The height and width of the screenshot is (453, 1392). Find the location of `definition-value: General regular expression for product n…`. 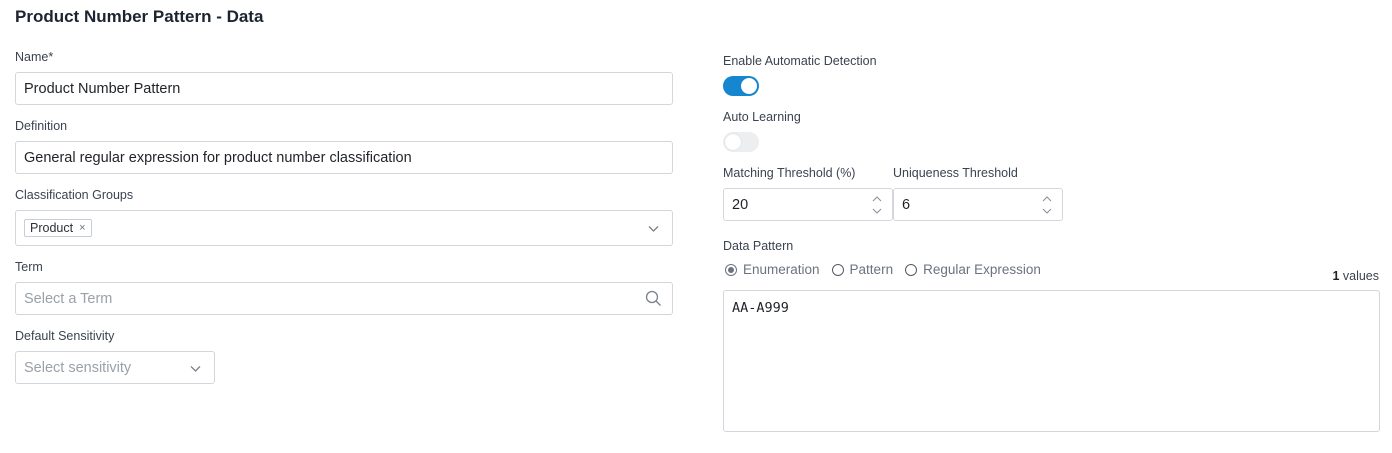

definition-value: General regular expression for product n… is located at coordinates (218, 157).